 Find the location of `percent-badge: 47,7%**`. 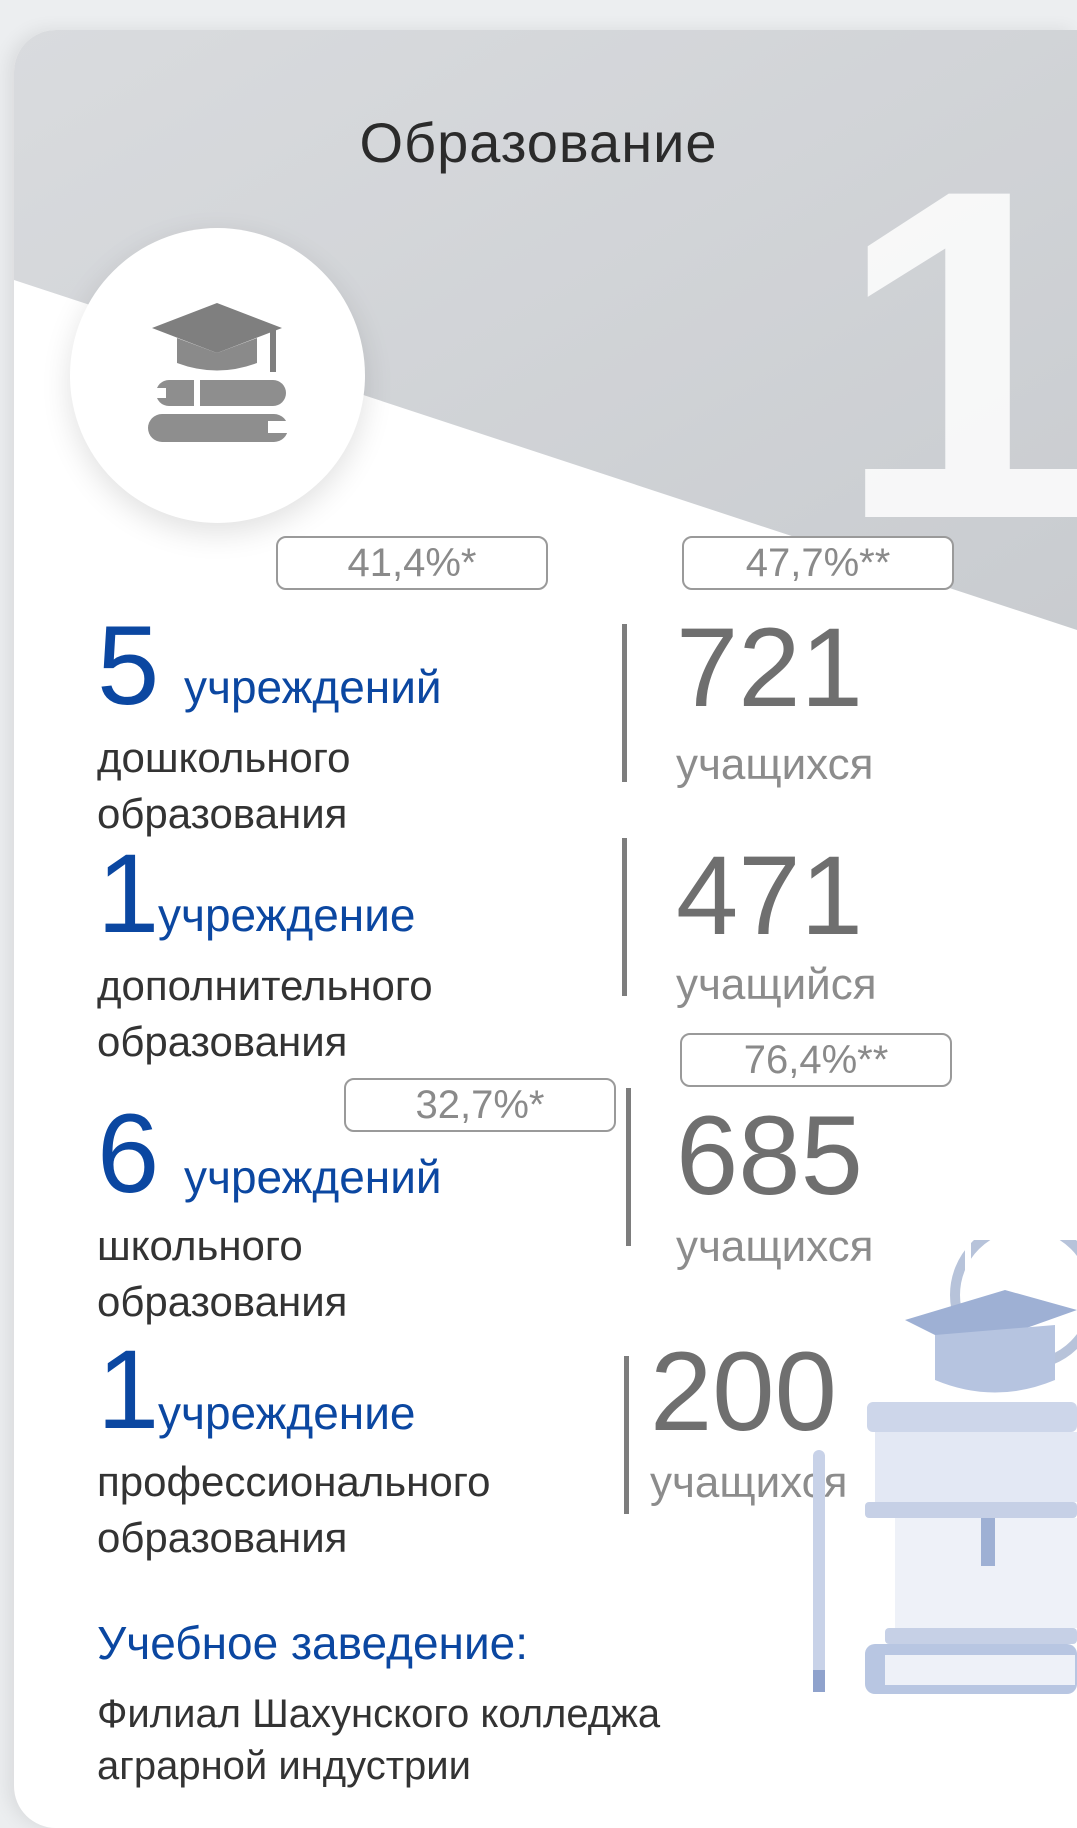

percent-badge: 47,7%** is located at coordinates (818, 563).